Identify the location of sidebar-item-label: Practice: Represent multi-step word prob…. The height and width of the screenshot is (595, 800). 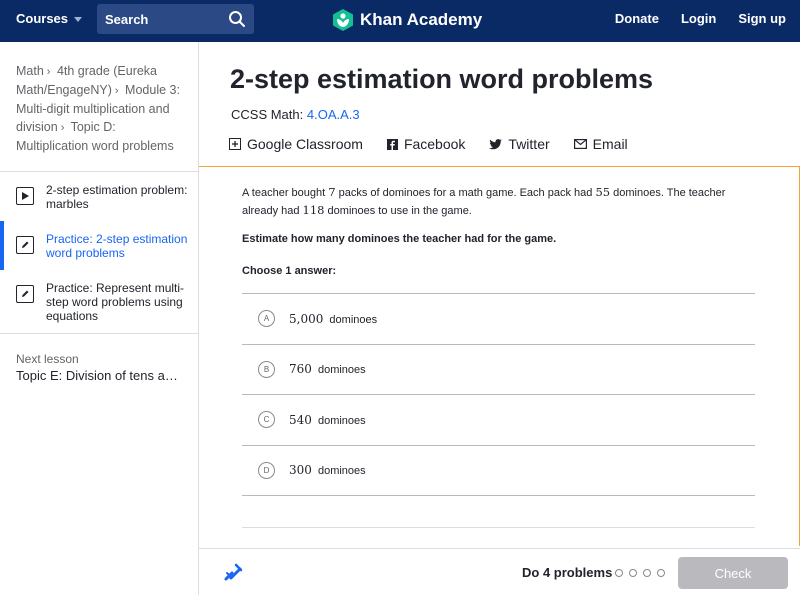
(115, 302).